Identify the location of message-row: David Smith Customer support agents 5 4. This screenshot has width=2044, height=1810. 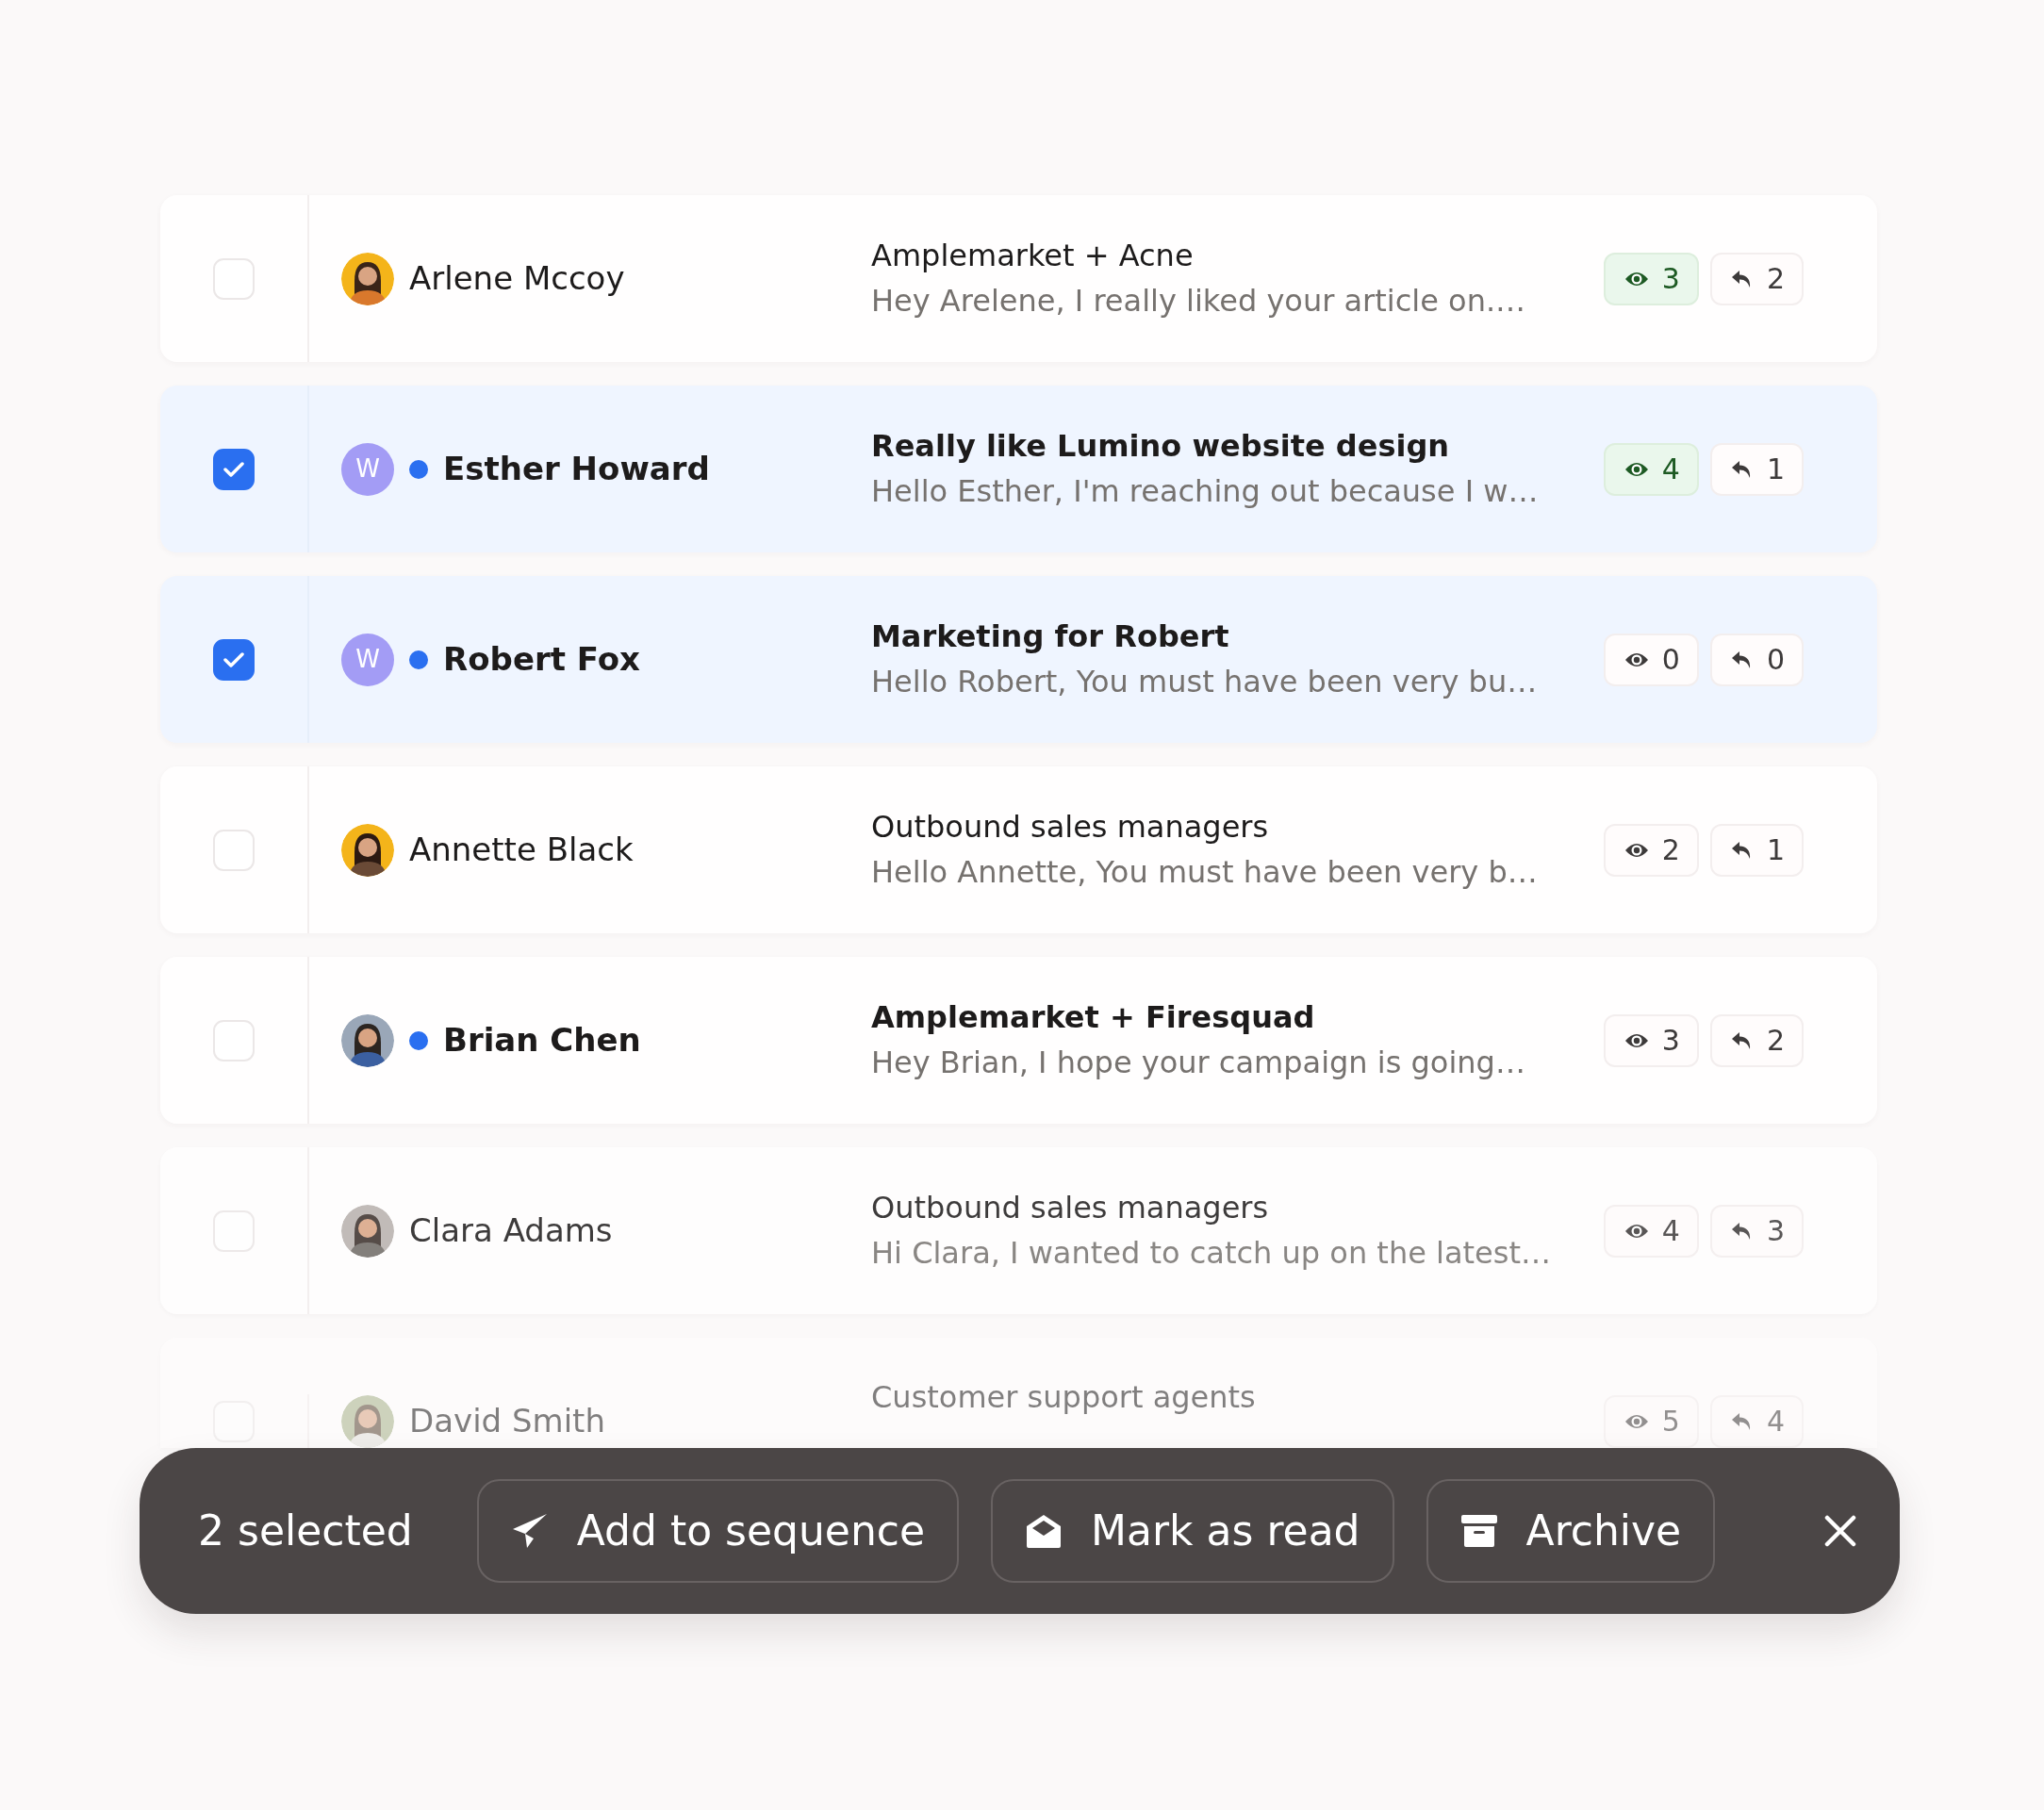
(1019, 1393).